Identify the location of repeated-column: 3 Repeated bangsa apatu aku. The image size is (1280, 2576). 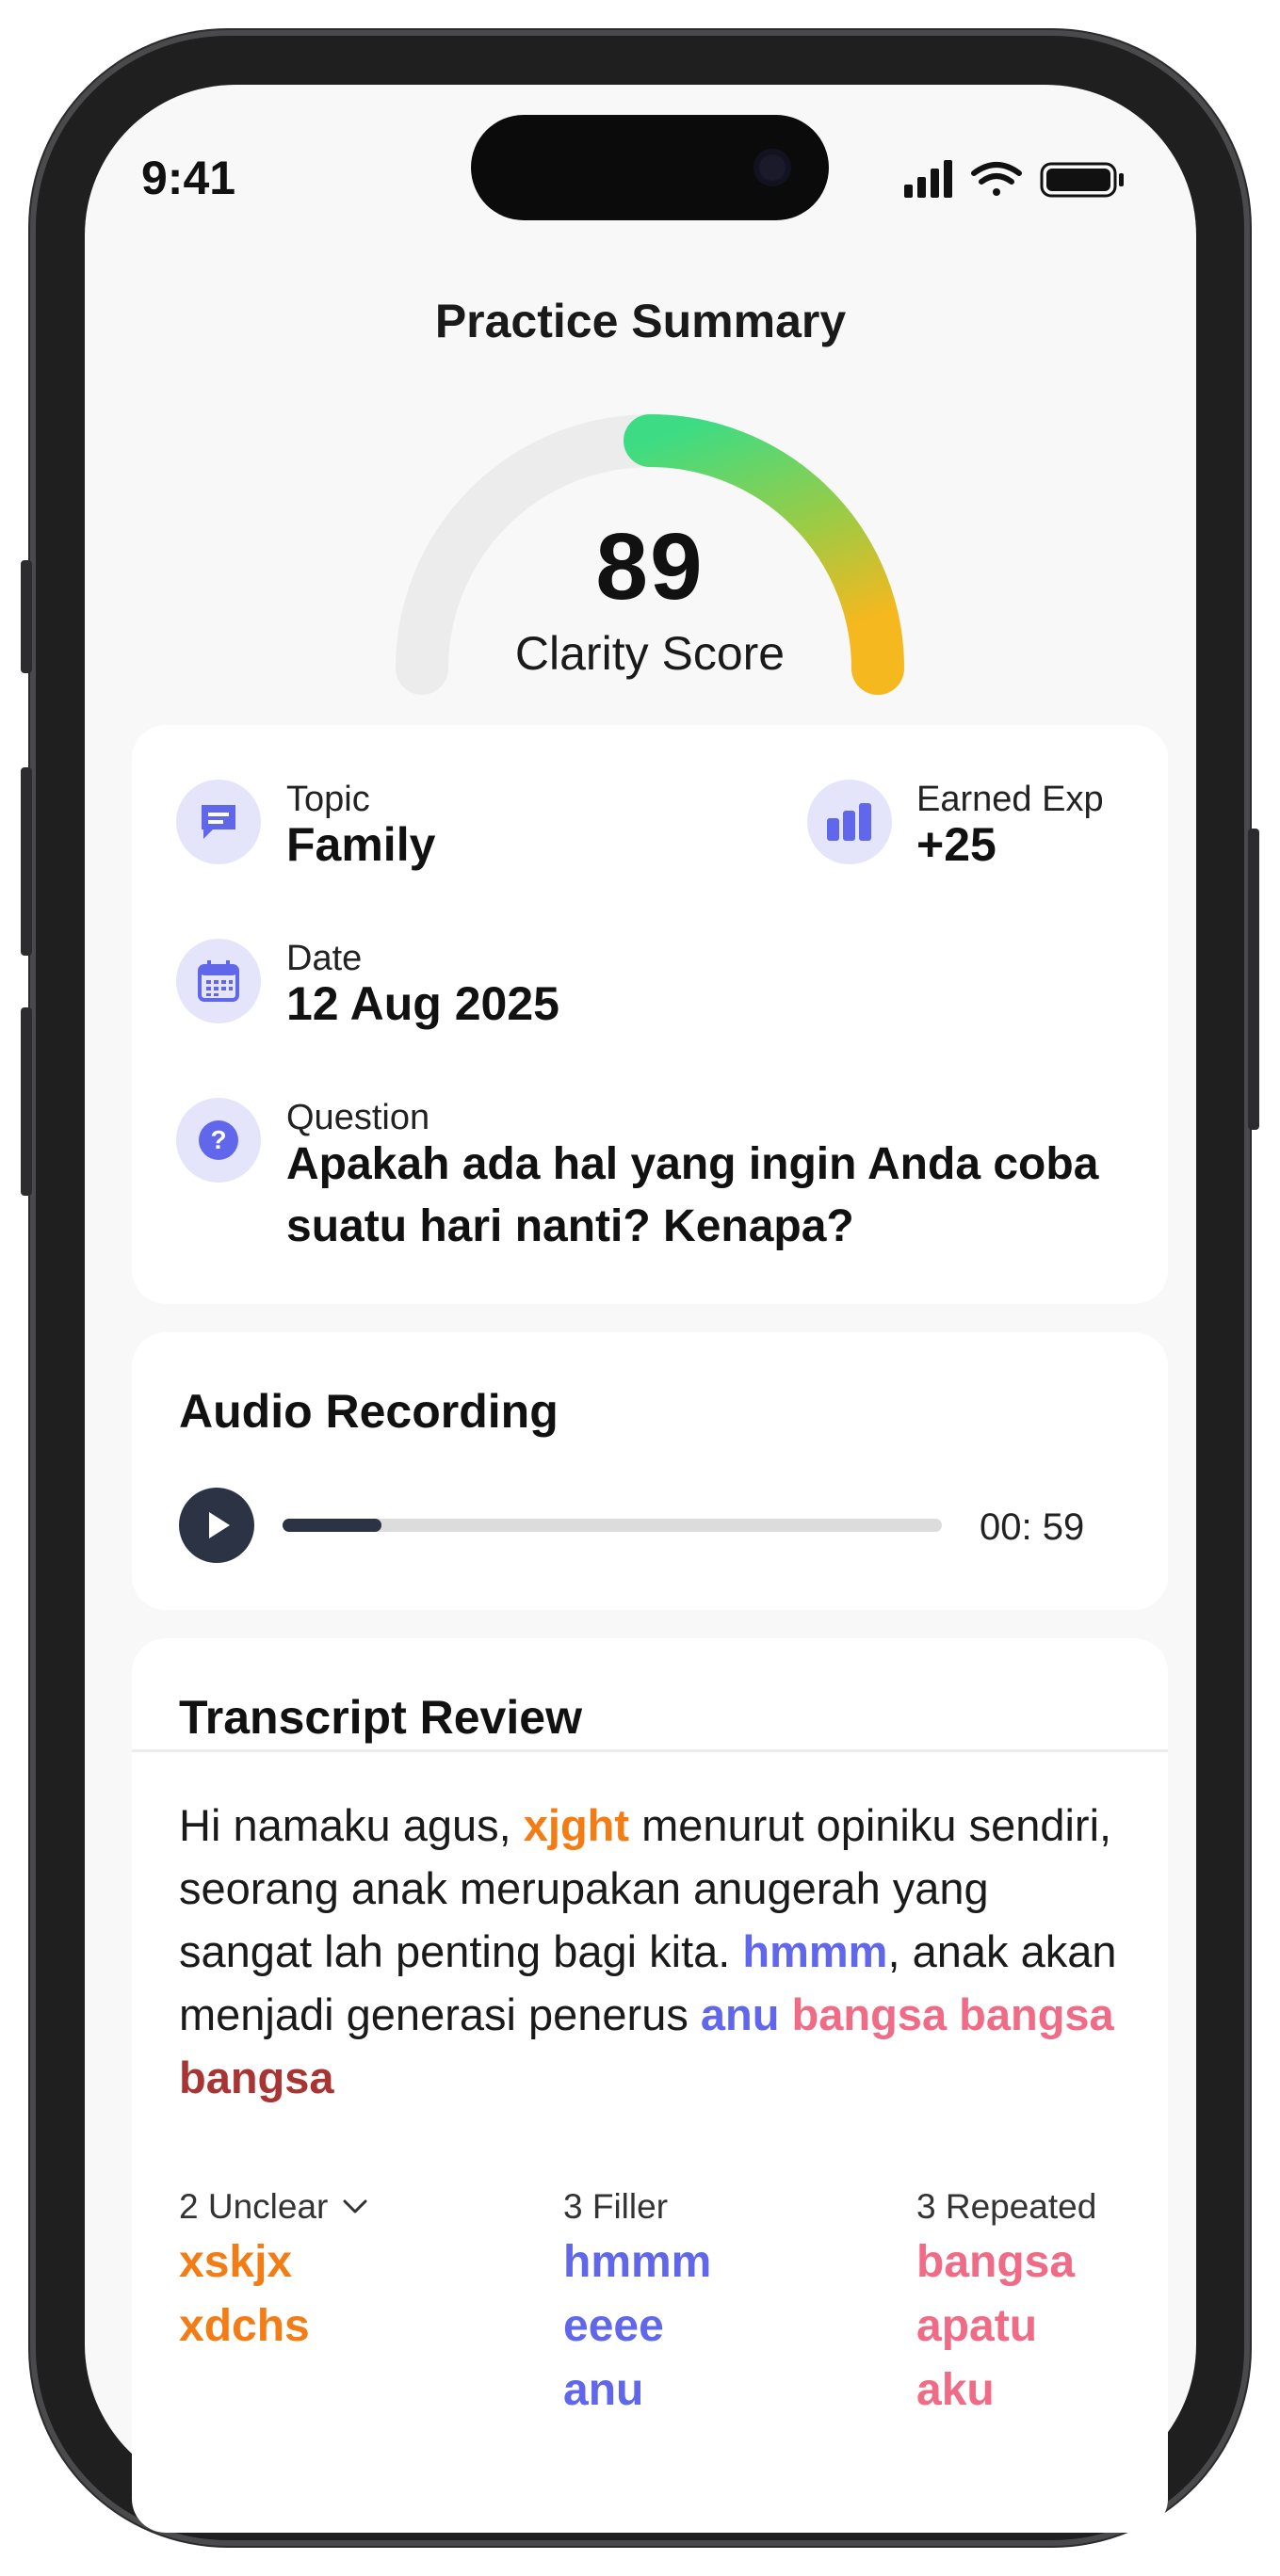
(1006, 2305).